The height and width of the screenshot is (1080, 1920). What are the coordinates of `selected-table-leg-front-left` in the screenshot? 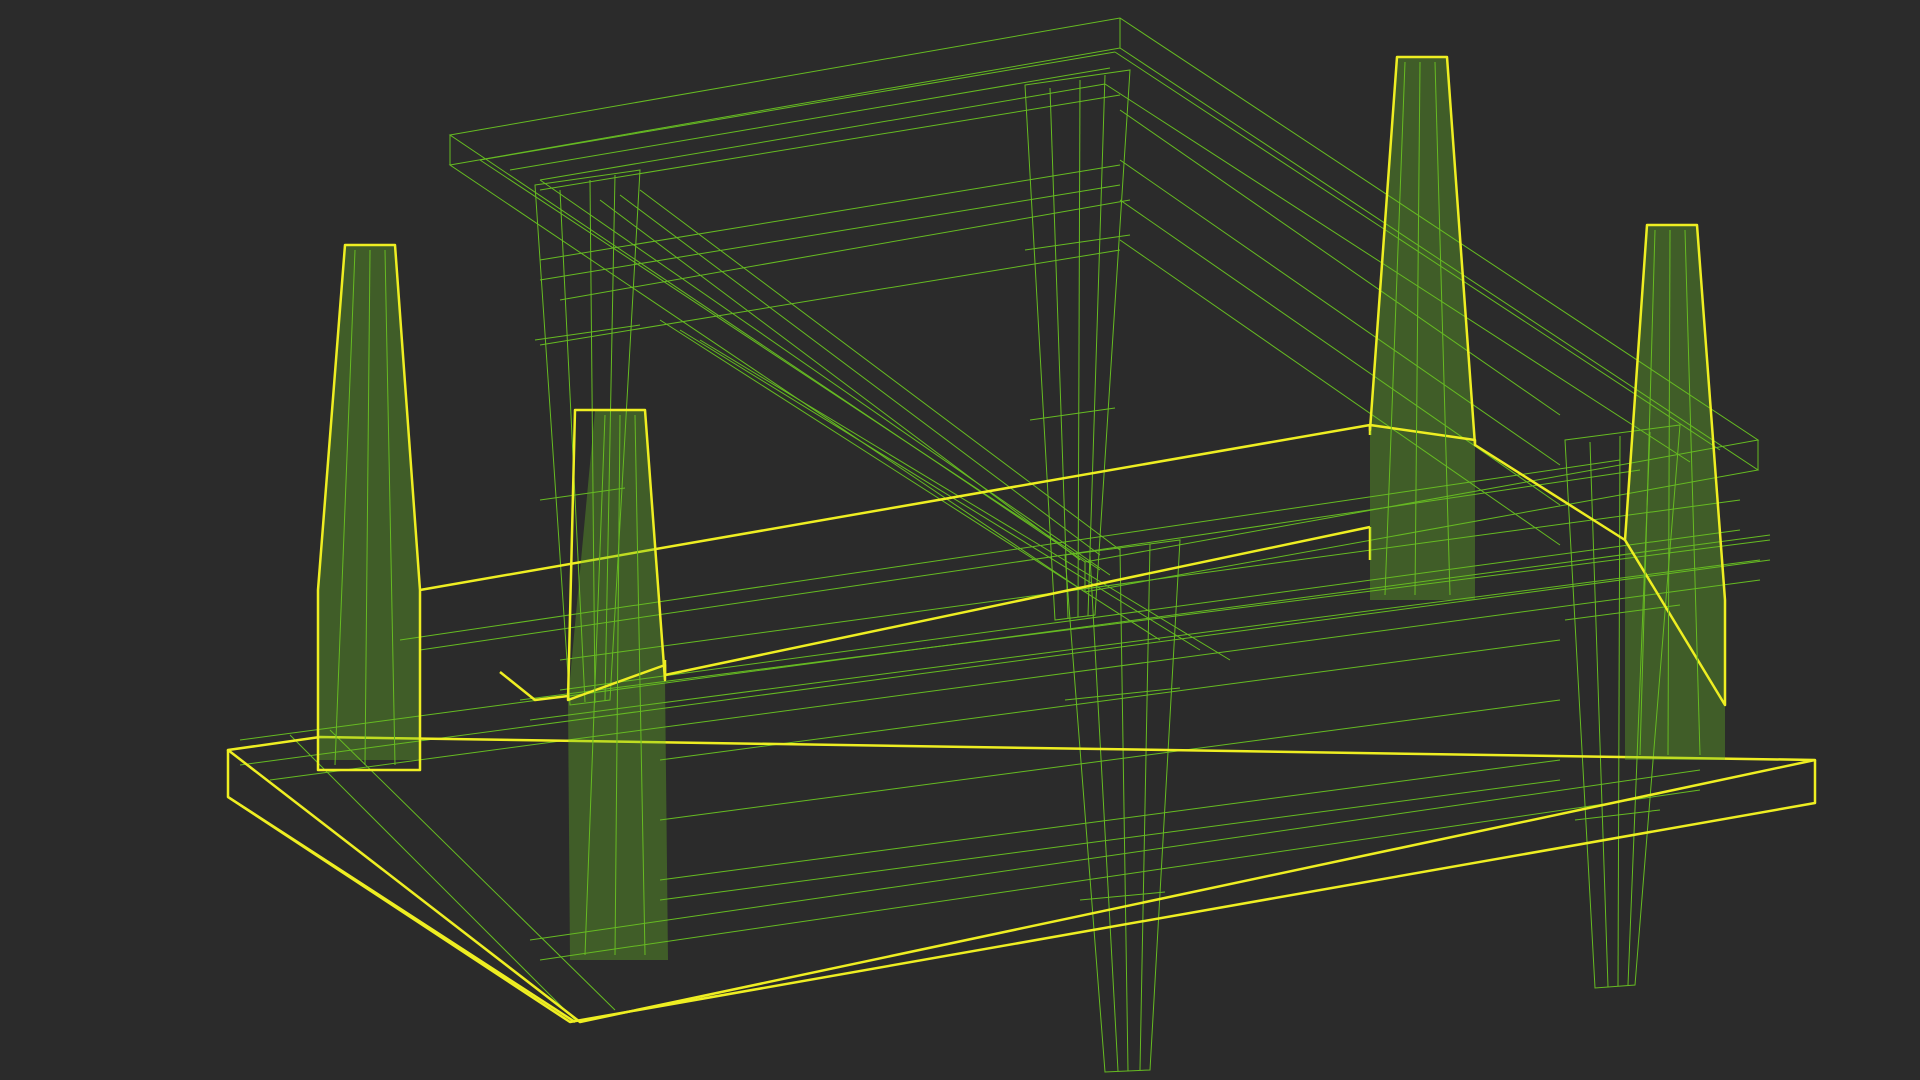 It's located at (617, 684).